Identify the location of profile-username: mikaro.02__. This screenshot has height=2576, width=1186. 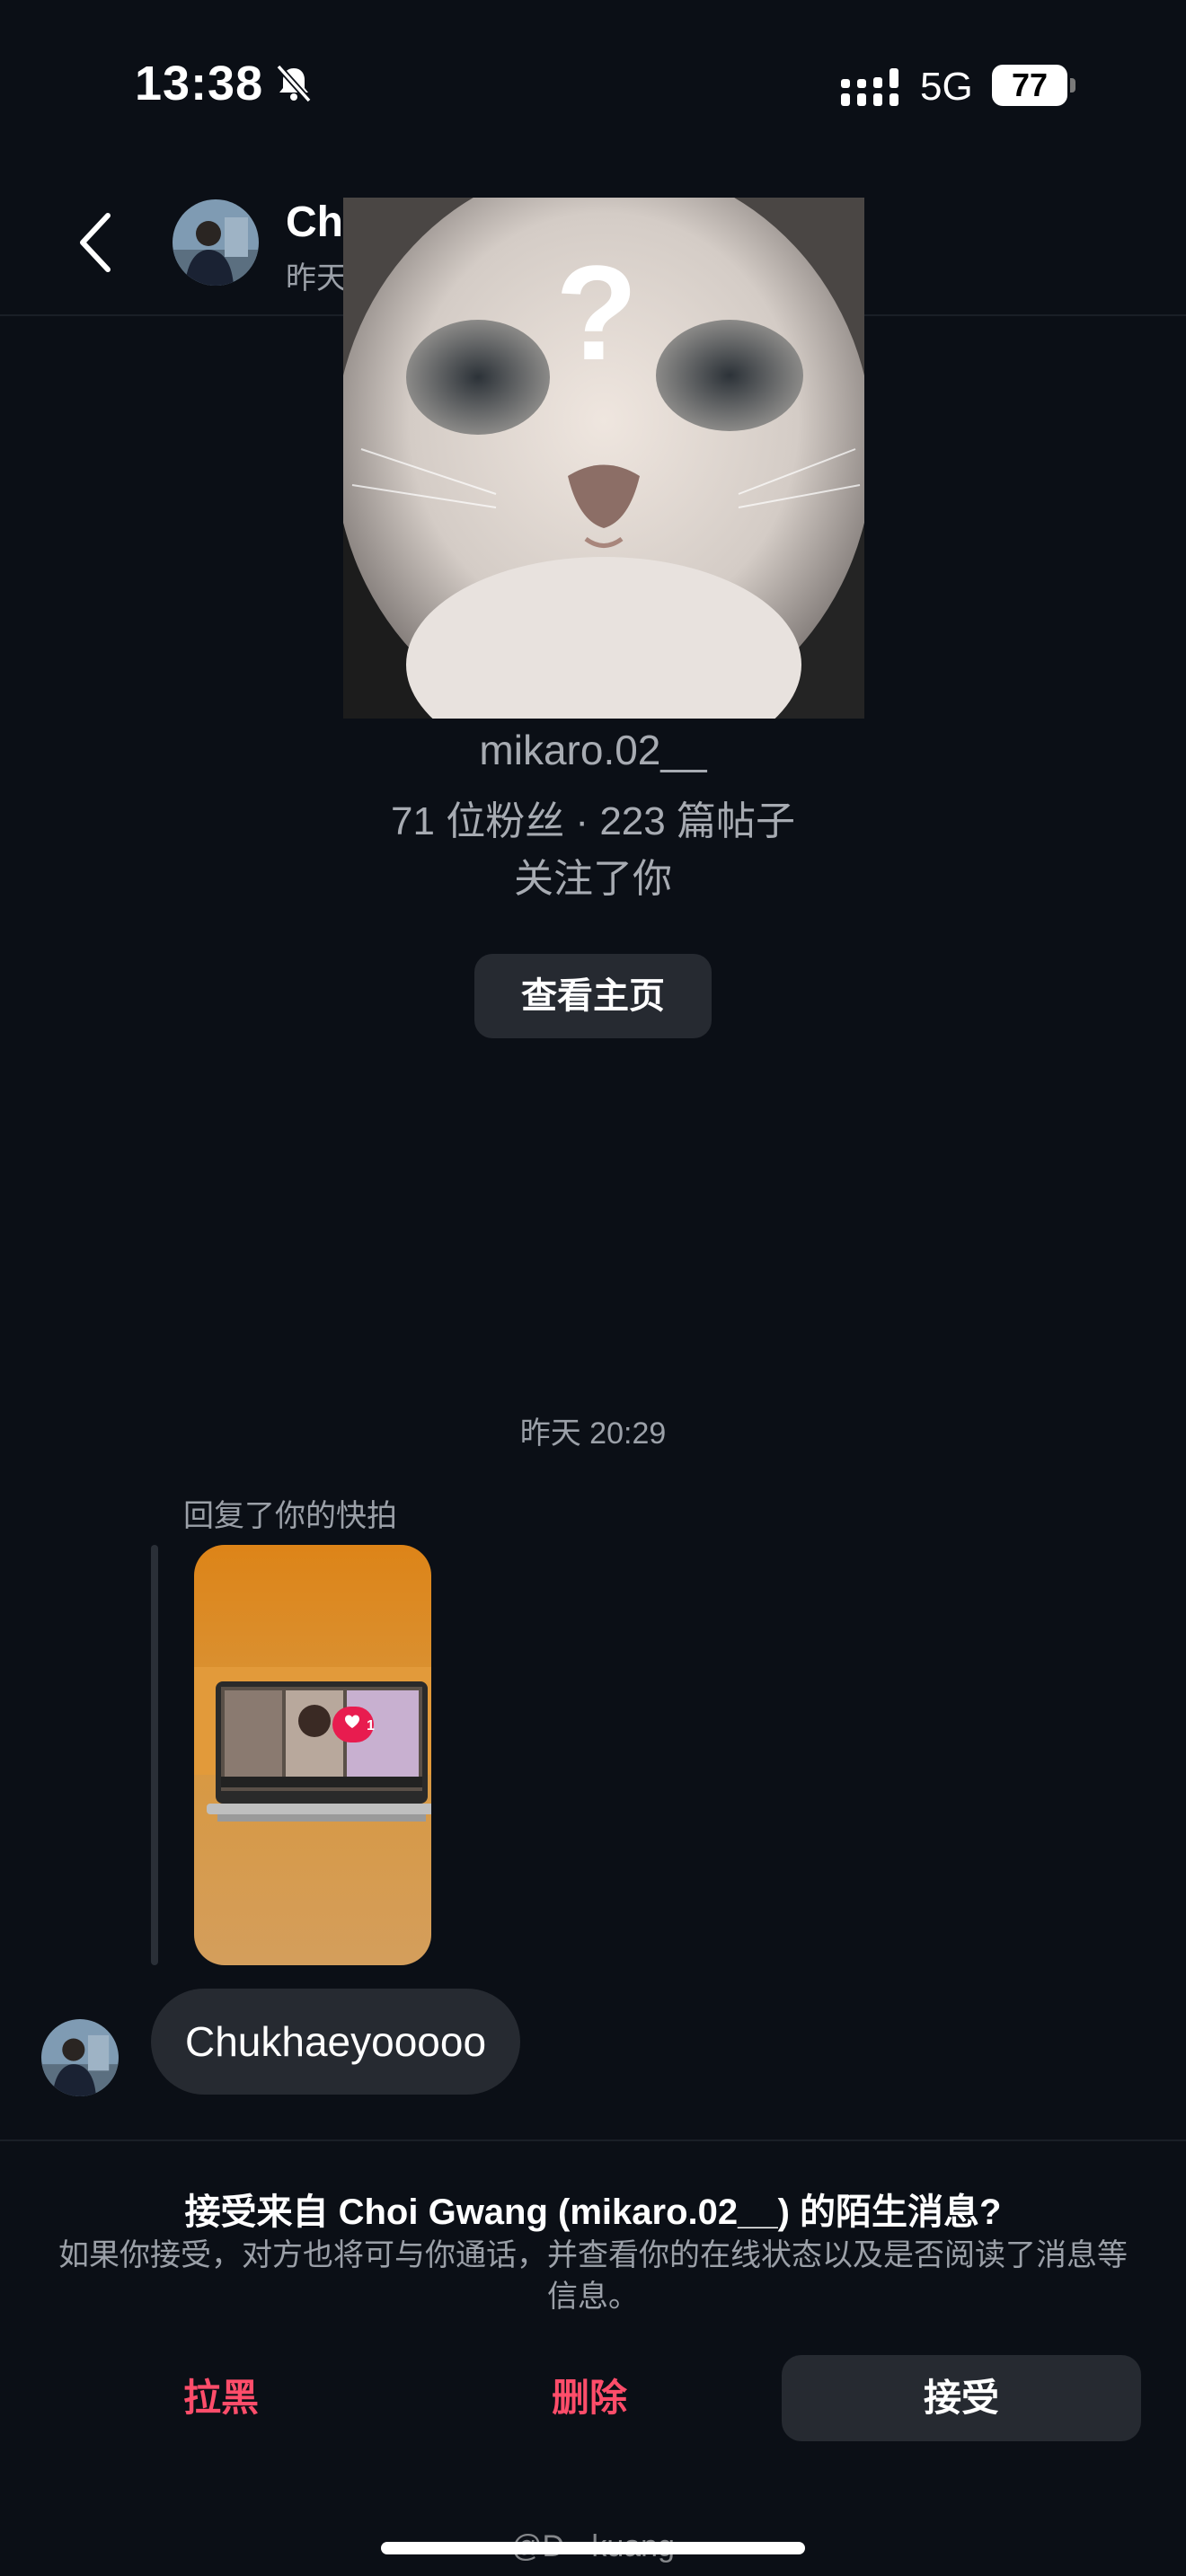
(593, 750).